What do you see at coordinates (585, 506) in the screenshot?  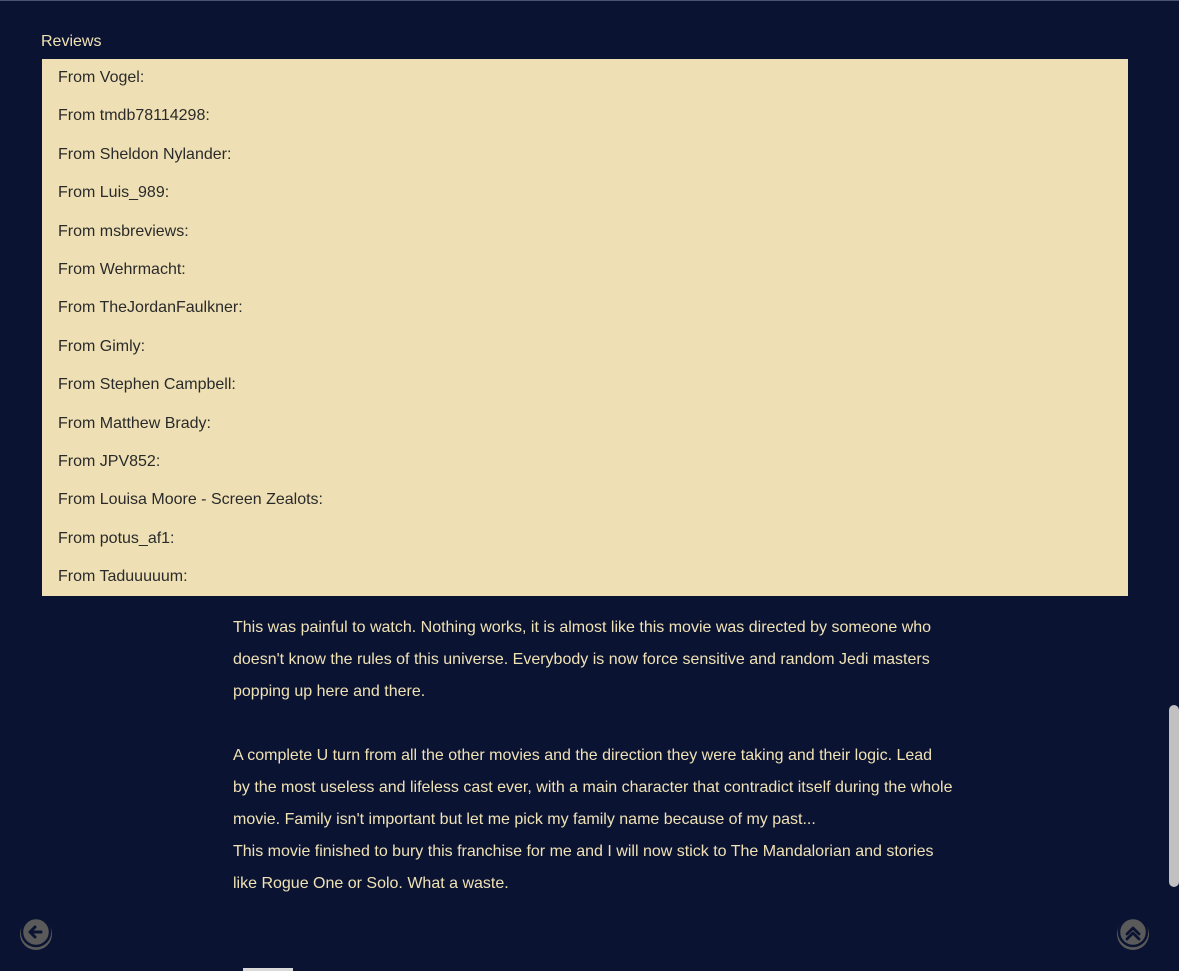 I see `review-item-louisa-moore: From Louisa Moore - Screen Zealots:` at bounding box center [585, 506].